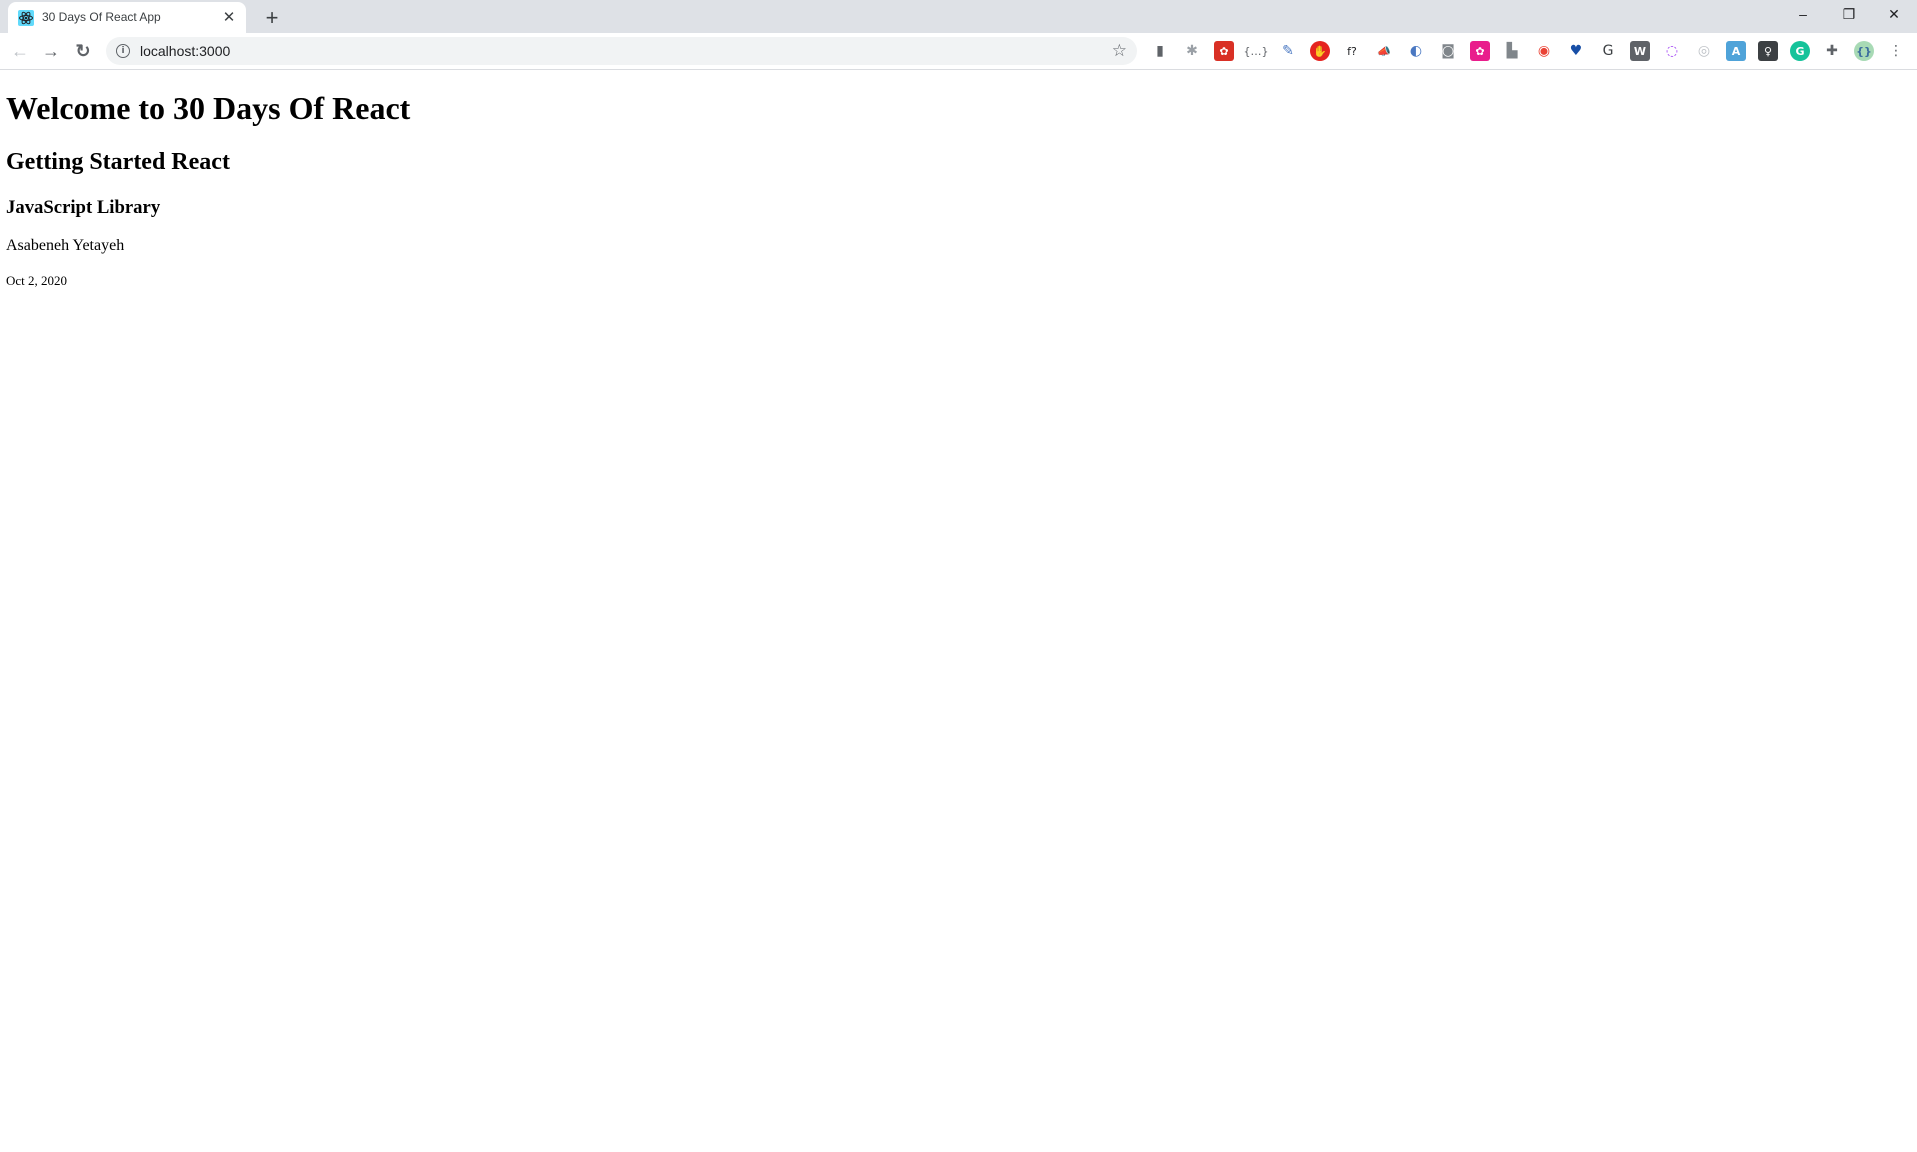  What do you see at coordinates (1896, 51) in the screenshot?
I see `menu-kebab-icon: ⋮` at bounding box center [1896, 51].